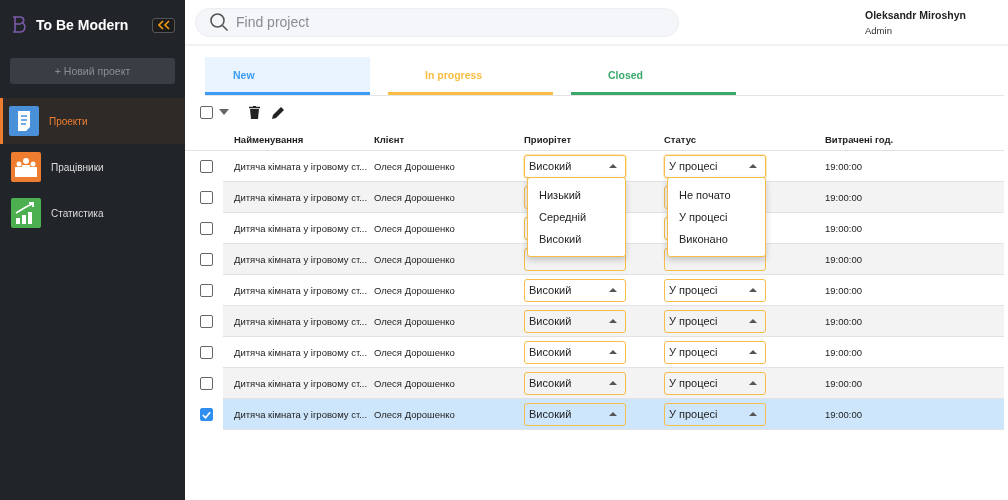 The width and height of the screenshot is (1008, 500). I want to click on column-header: Найменування, so click(269, 139).